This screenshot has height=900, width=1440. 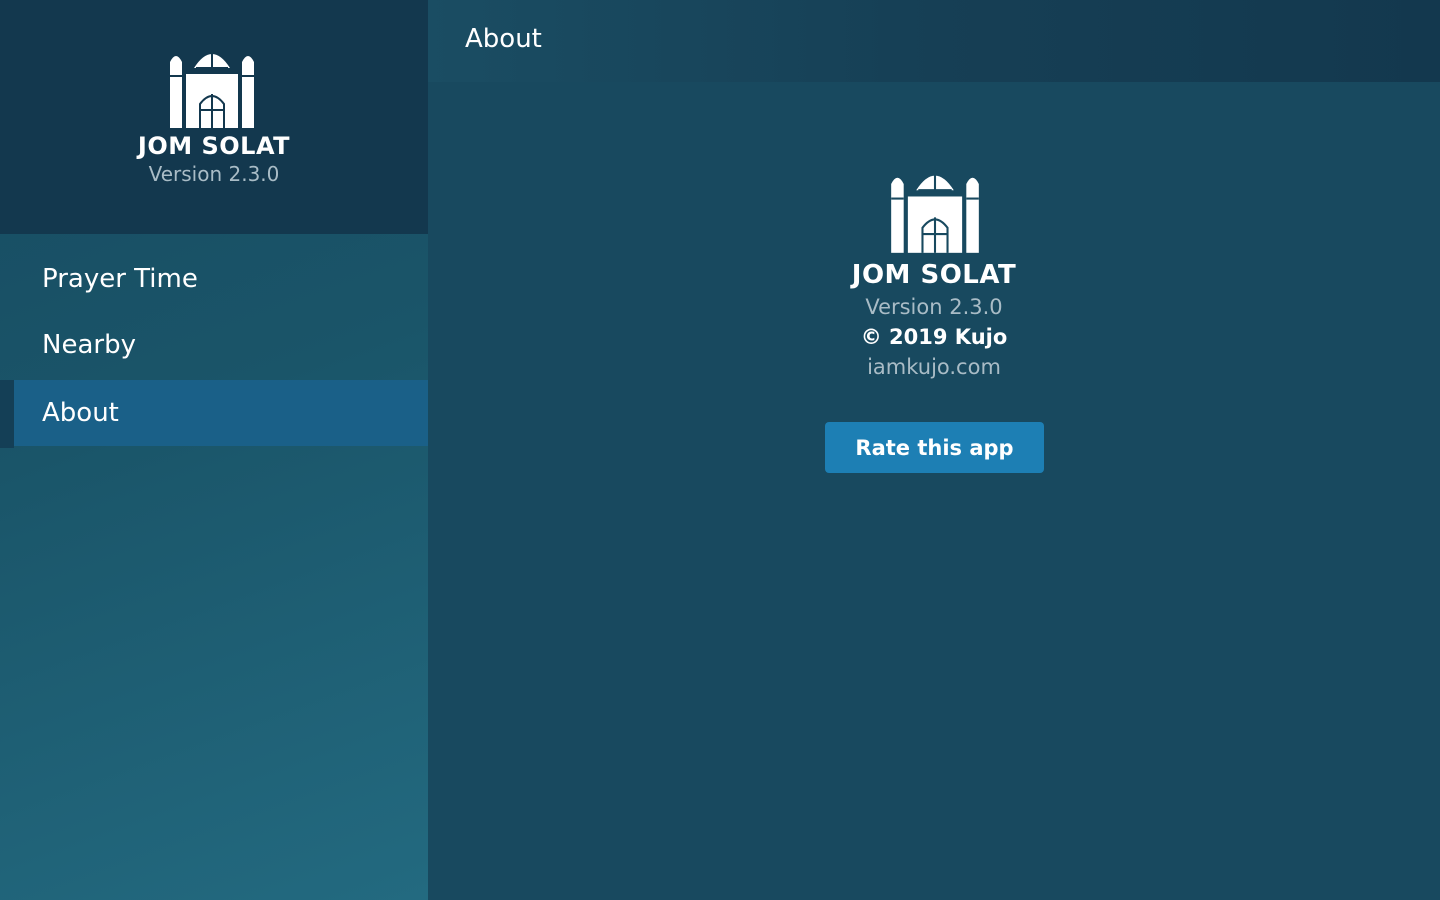 I want to click on page-title: About, so click(x=503, y=39).